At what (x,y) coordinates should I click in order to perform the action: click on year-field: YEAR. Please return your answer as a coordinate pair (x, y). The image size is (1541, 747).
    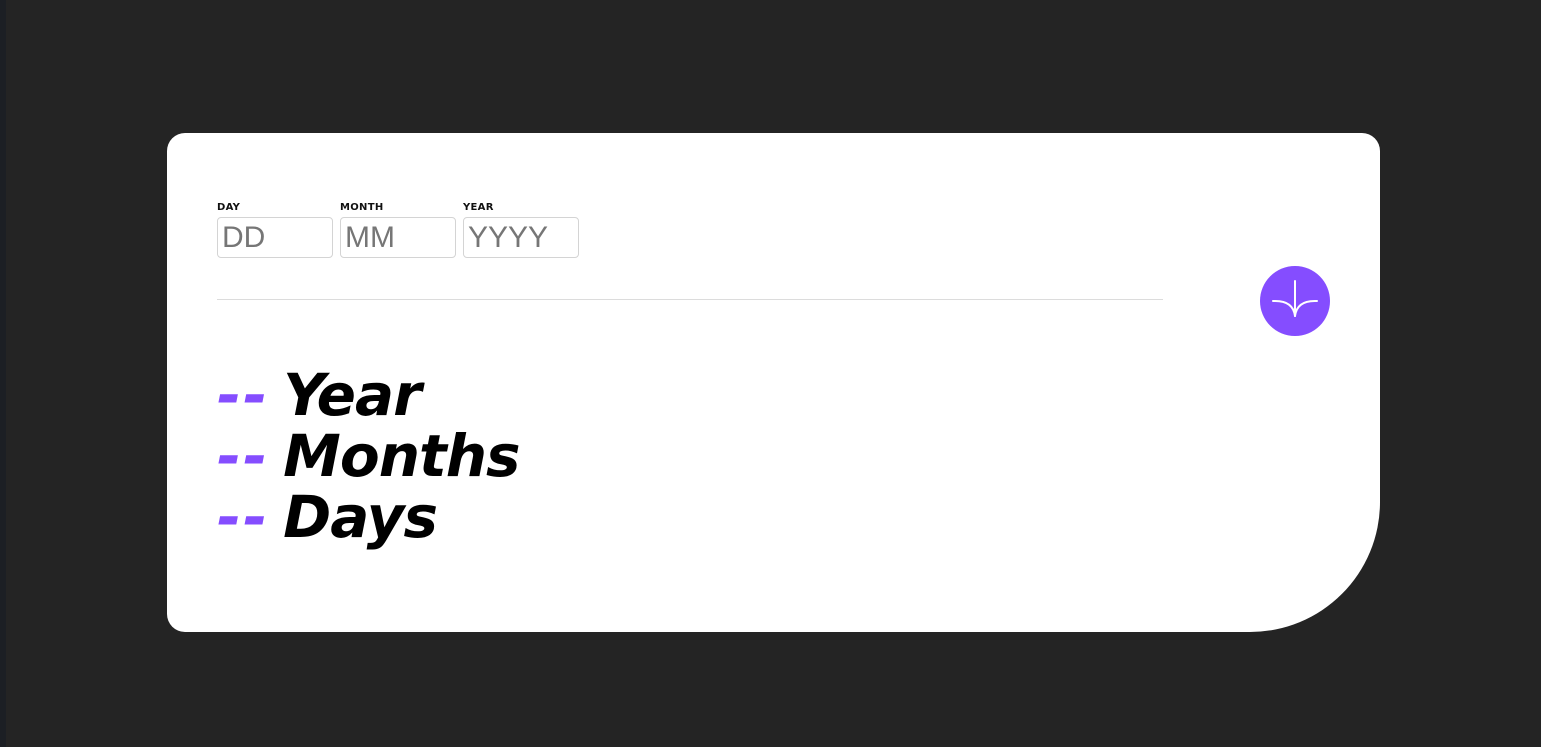
    Looking at the image, I should click on (521, 229).